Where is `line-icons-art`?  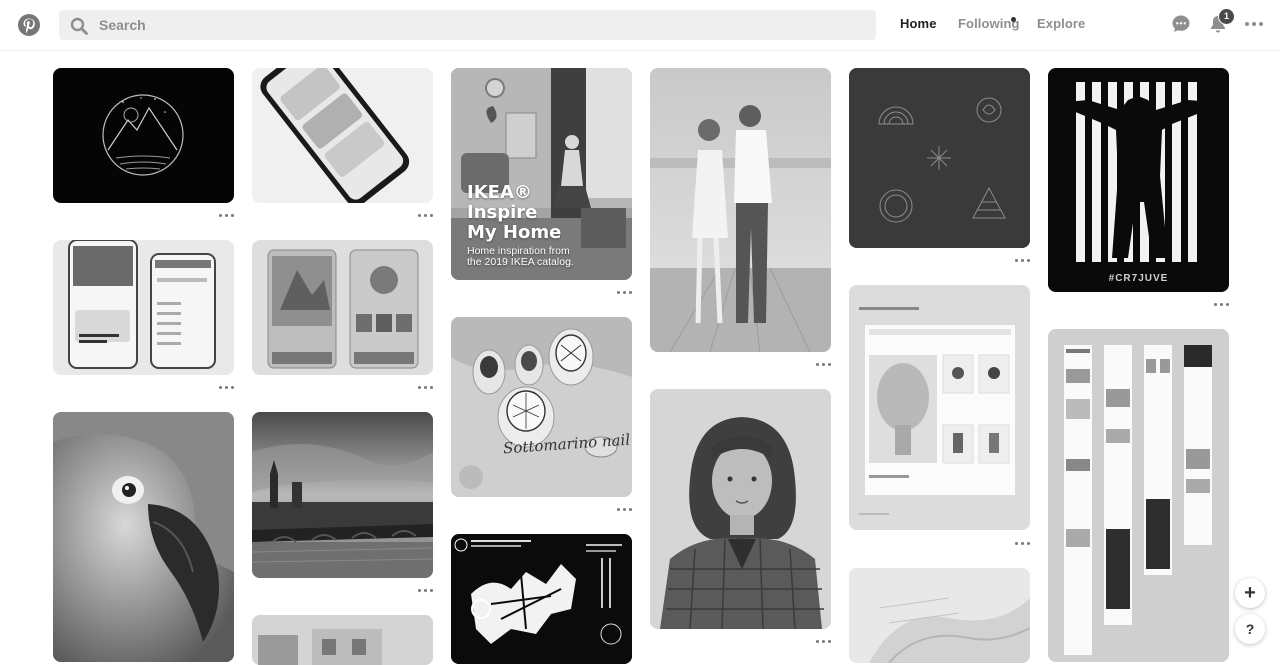 line-icons-art is located at coordinates (939, 158).